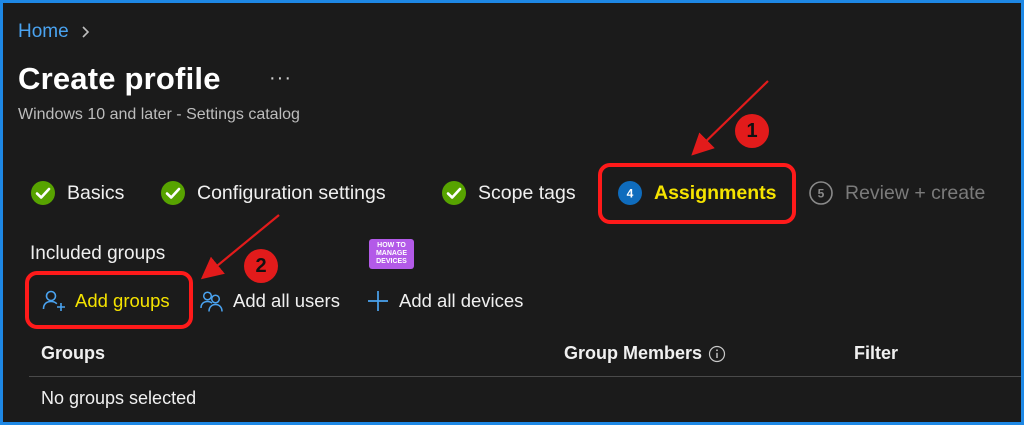 The image size is (1024, 425). Describe the element at coordinates (119, 398) in the screenshot. I see `empty-state-text: No groups selected` at that location.